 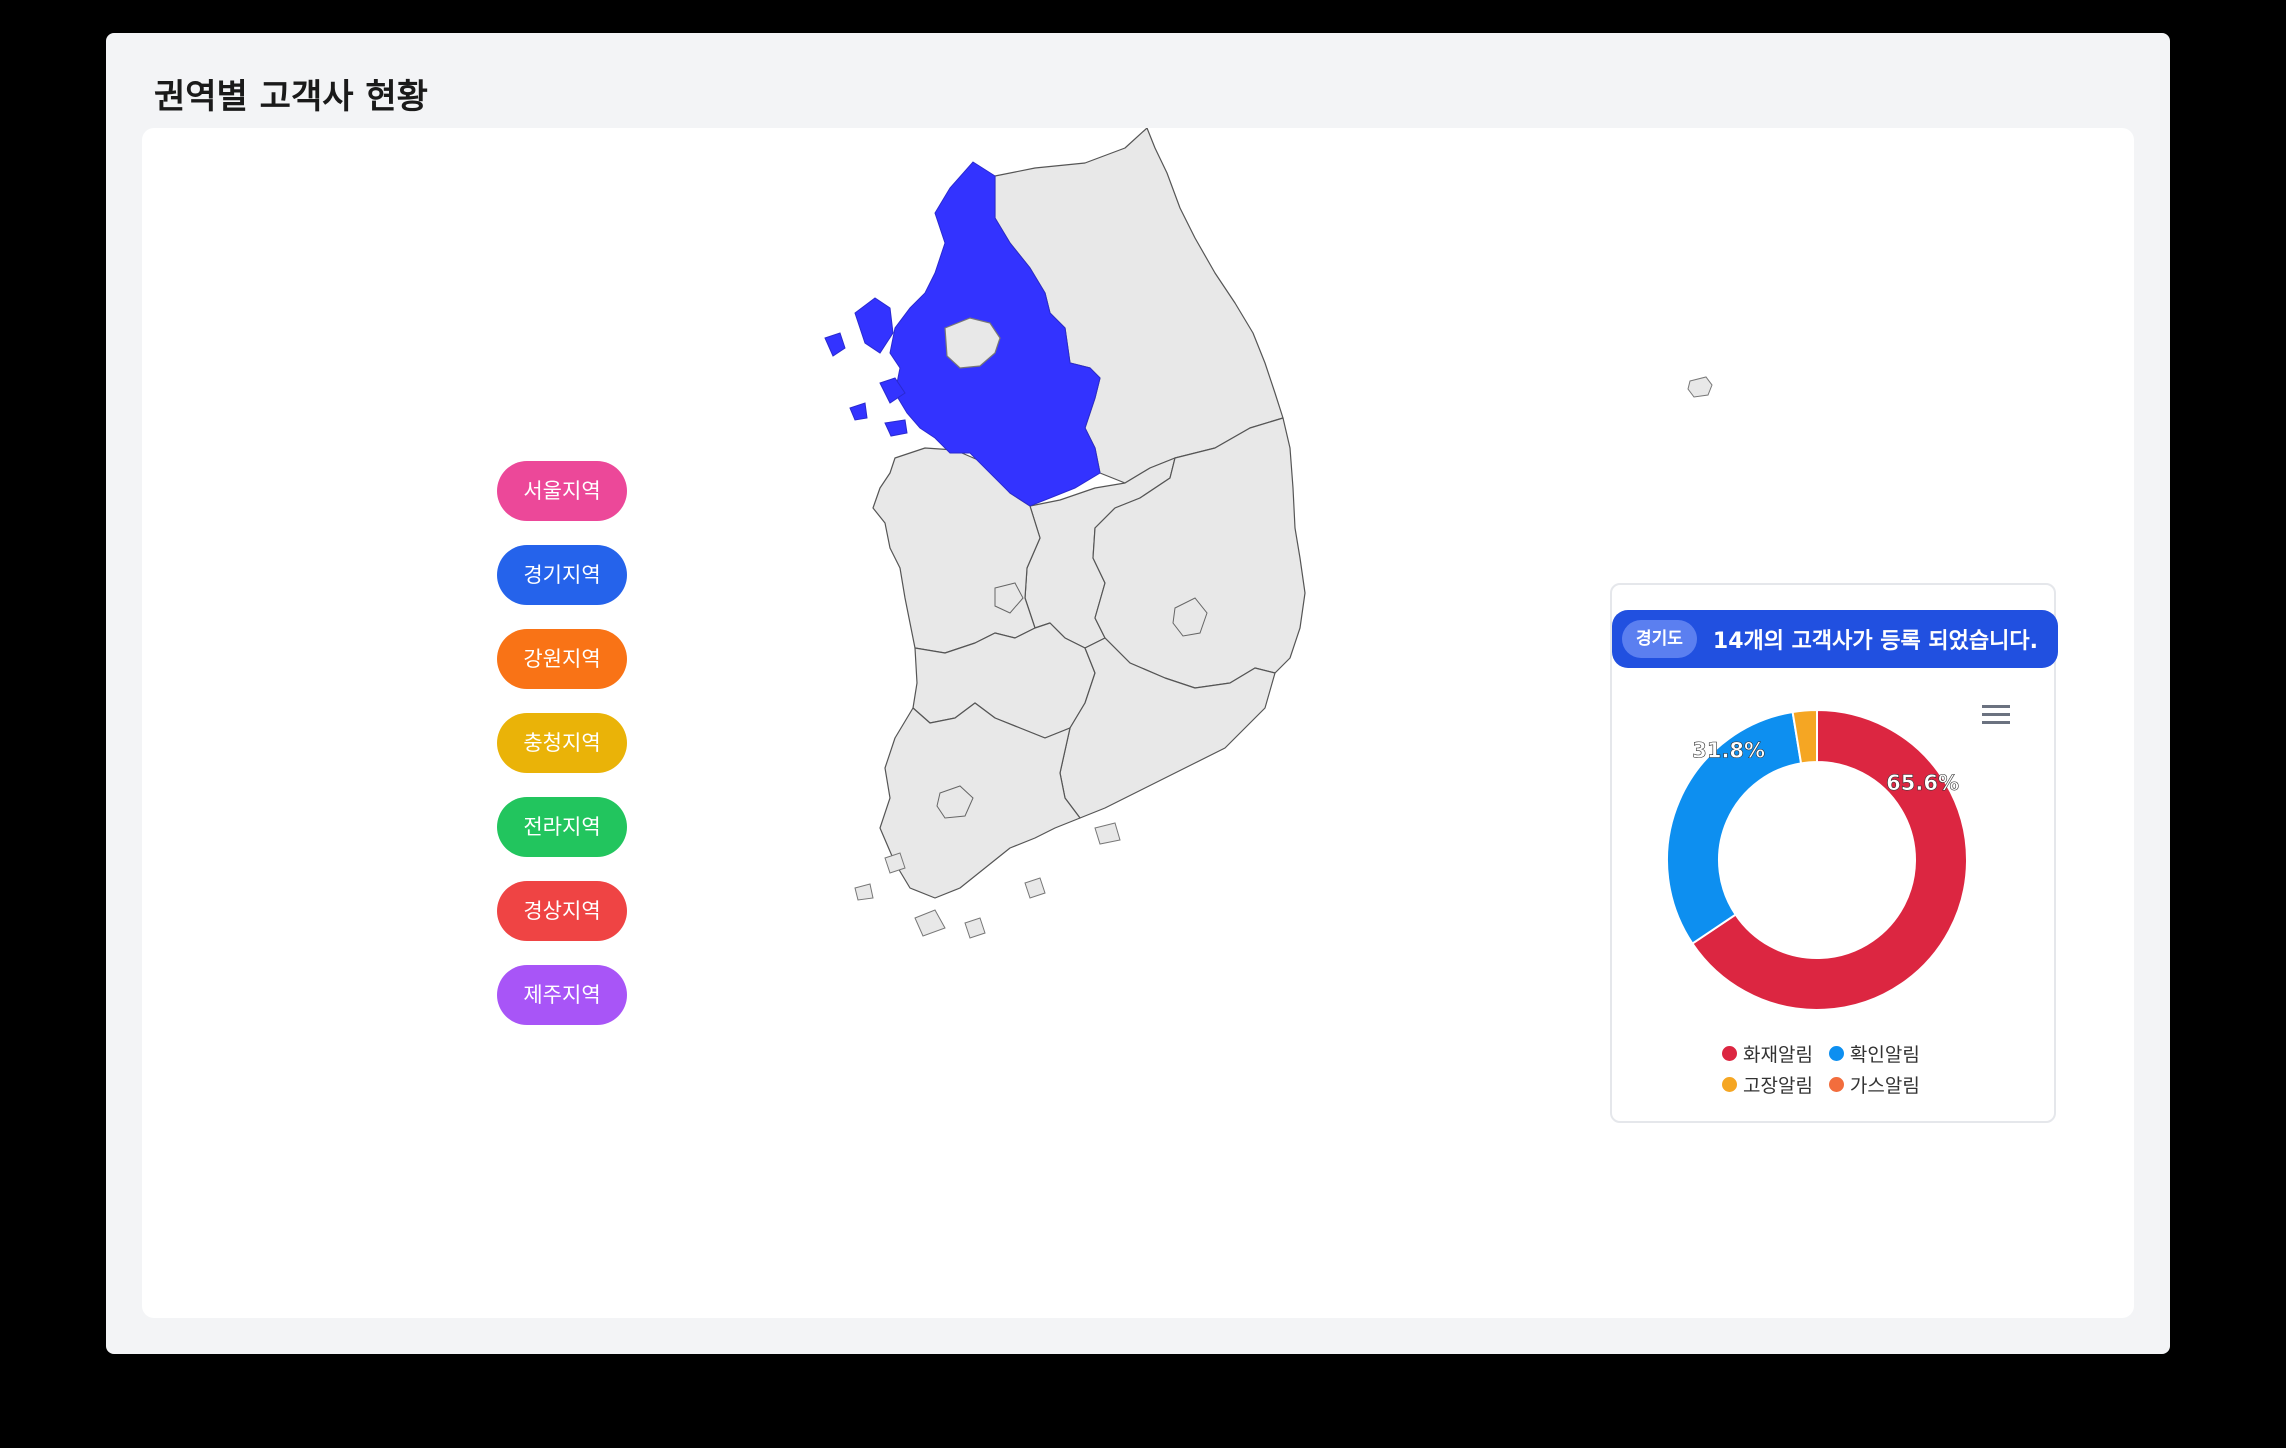 I want to click on legend-item: 확인알림, so click(x=1874, y=1053).